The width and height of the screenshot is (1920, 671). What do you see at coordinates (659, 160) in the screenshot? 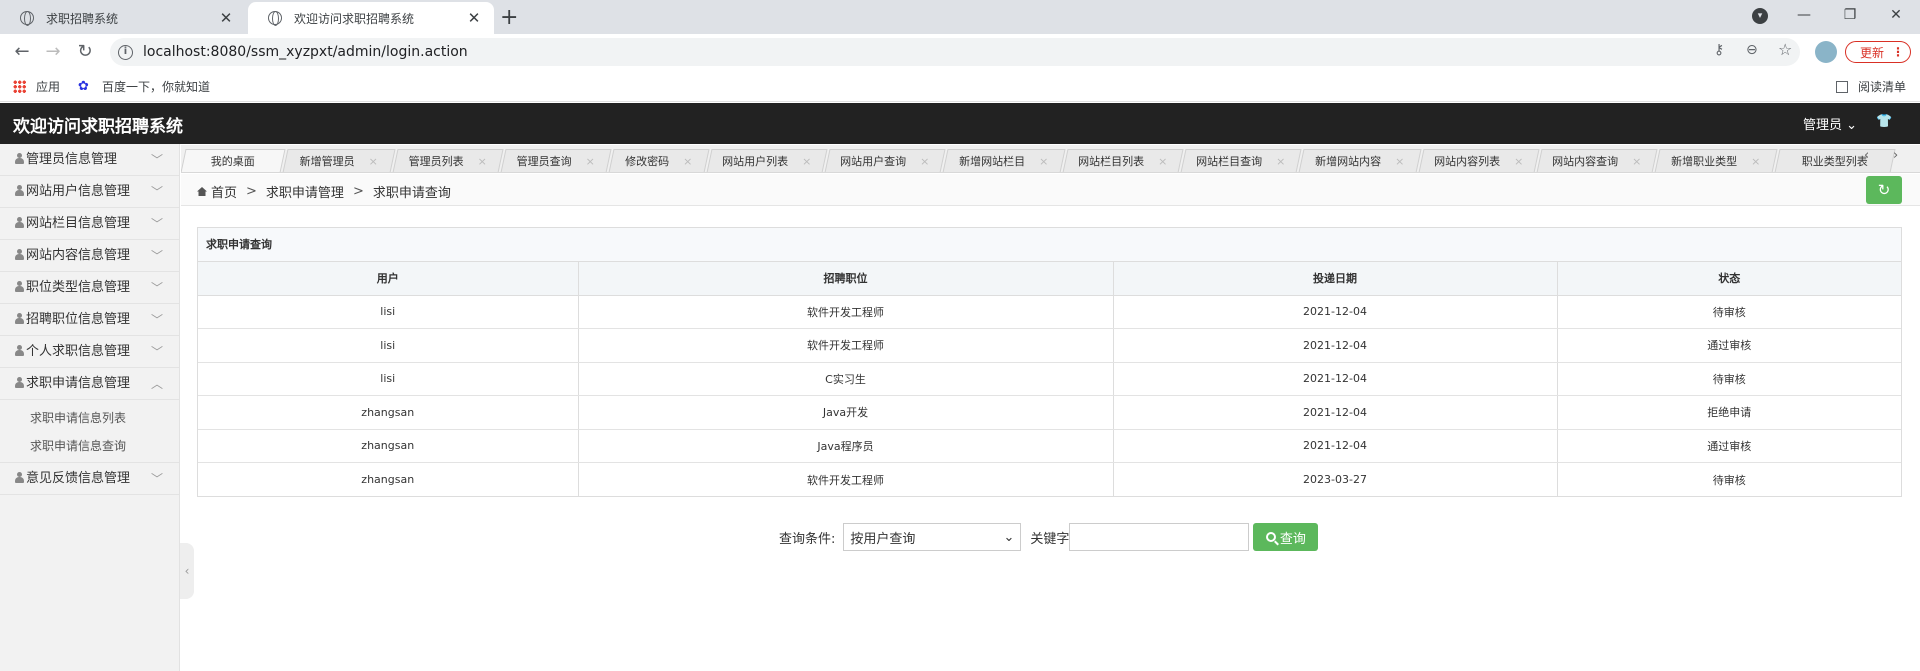
I see `tab-change-password: 修改密码 ×` at bounding box center [659, 160].